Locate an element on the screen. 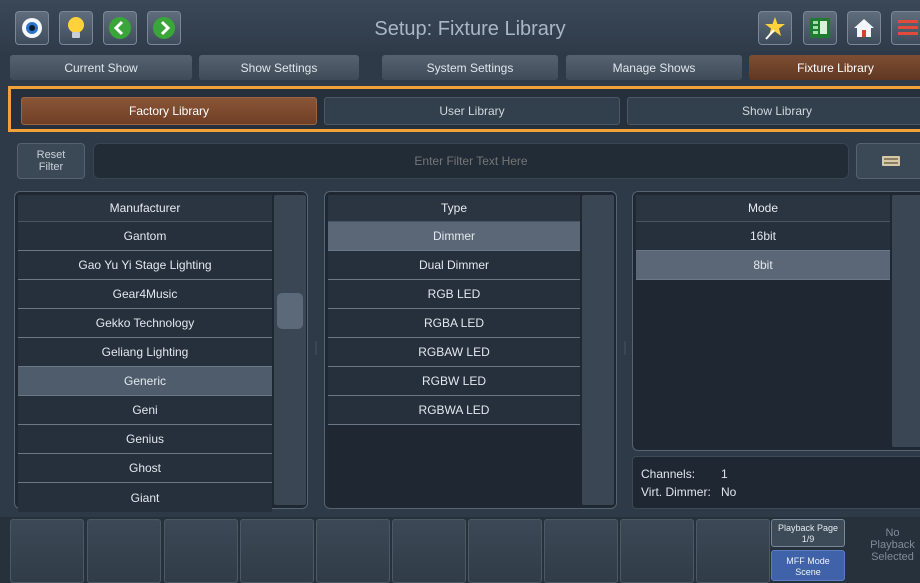 The height and width of the screenshot is (583, 920). mode-panel: Mode 16bit 8bit is located at coordinates (776, 321).